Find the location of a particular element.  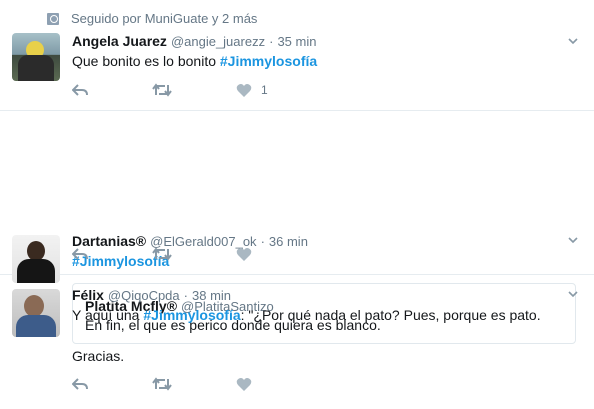

tweet-text-part: Y aquí una is located at coordinates (108, 315).